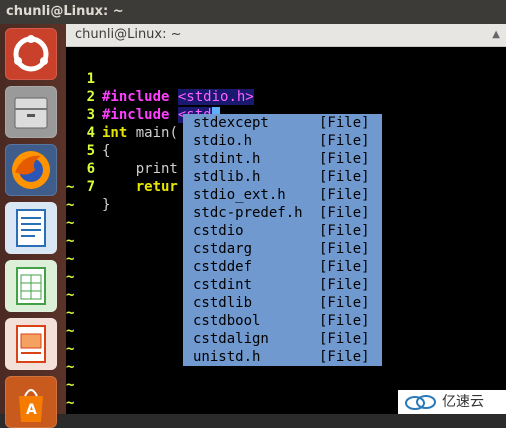 Image resolution: width=506 pixels, height=428 pixels. What do you see at coordinates (282, 249) in the screenshot?
I see `completion-item: cstdarg [File]` at bounding box center [282, 249].